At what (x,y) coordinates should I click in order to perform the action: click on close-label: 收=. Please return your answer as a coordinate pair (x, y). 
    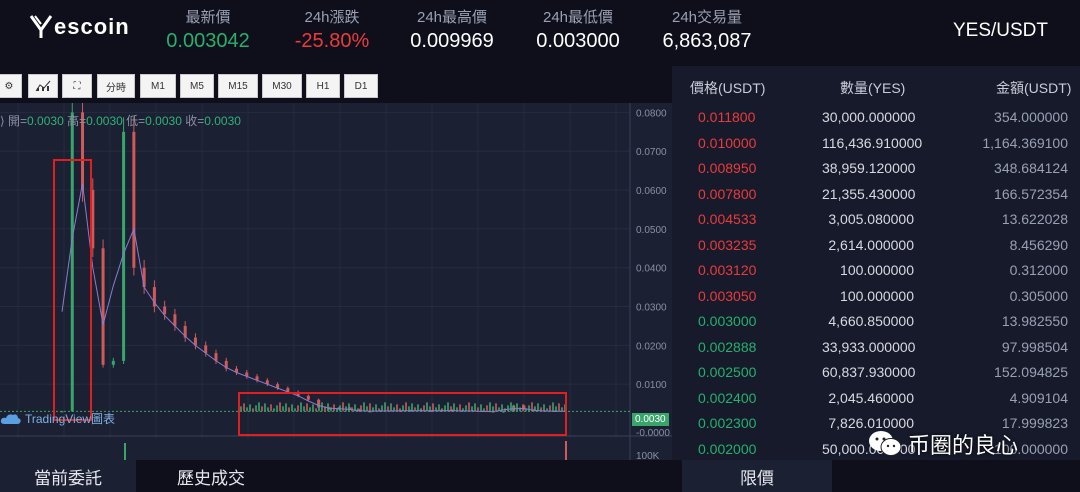
    Looking at the image, I should click on (195, 121).